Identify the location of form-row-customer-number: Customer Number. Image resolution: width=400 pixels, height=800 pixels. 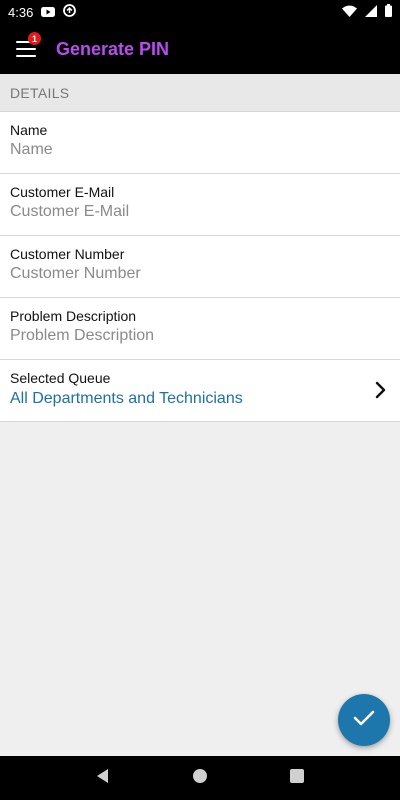
(200, 267).